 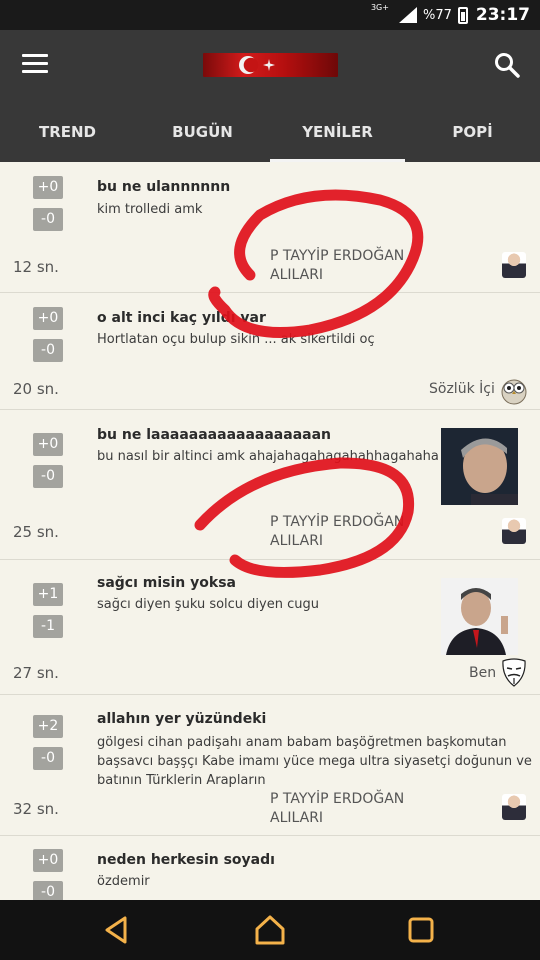 I want to click on system-nav-bar, so click(x=270, y=930).